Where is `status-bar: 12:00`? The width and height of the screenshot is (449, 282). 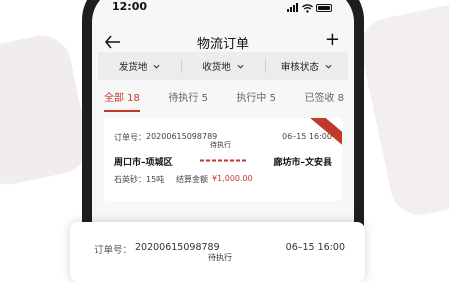
status-bar: 12:00 is located at coordinates (223, 10).